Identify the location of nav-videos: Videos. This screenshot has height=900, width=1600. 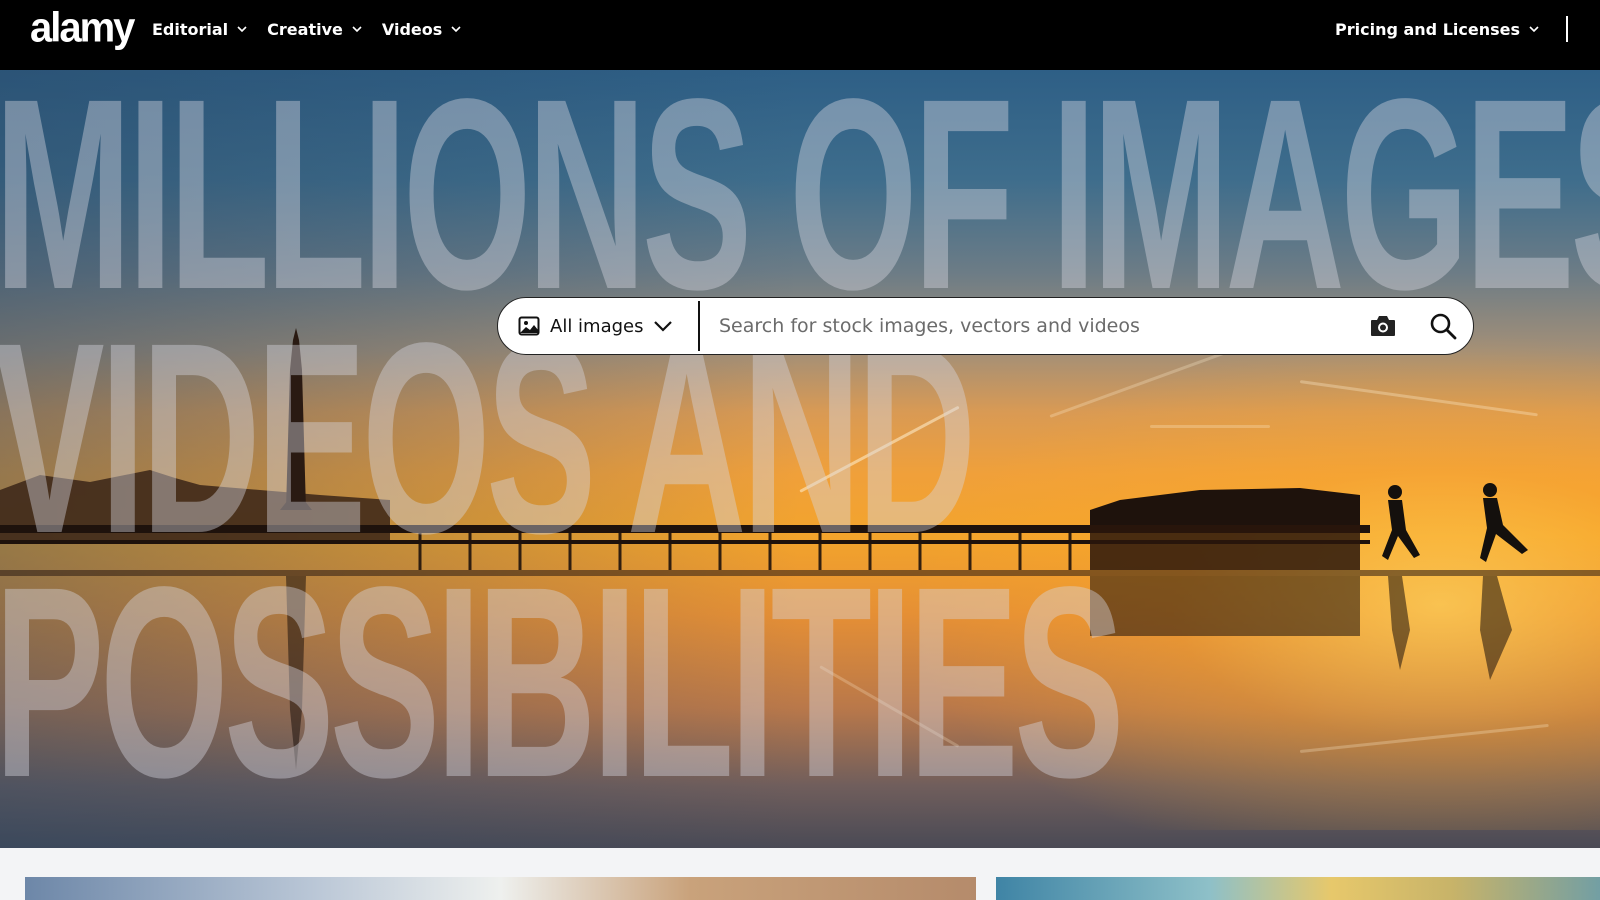
(421, 29).